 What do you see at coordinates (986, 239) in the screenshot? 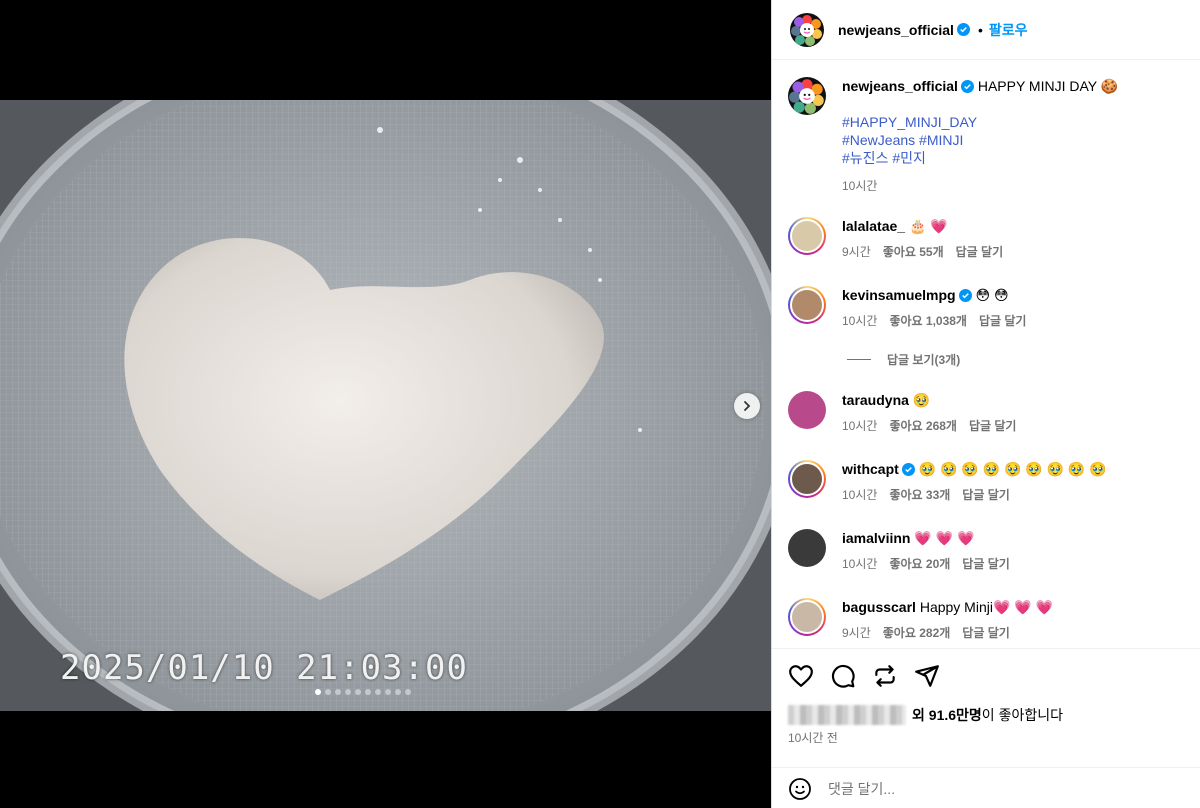
I see `comment-item: lalalatae_ 🎂 💗 9시간 좋아요 55개 답글 달기` at bounding box center [986, 239].